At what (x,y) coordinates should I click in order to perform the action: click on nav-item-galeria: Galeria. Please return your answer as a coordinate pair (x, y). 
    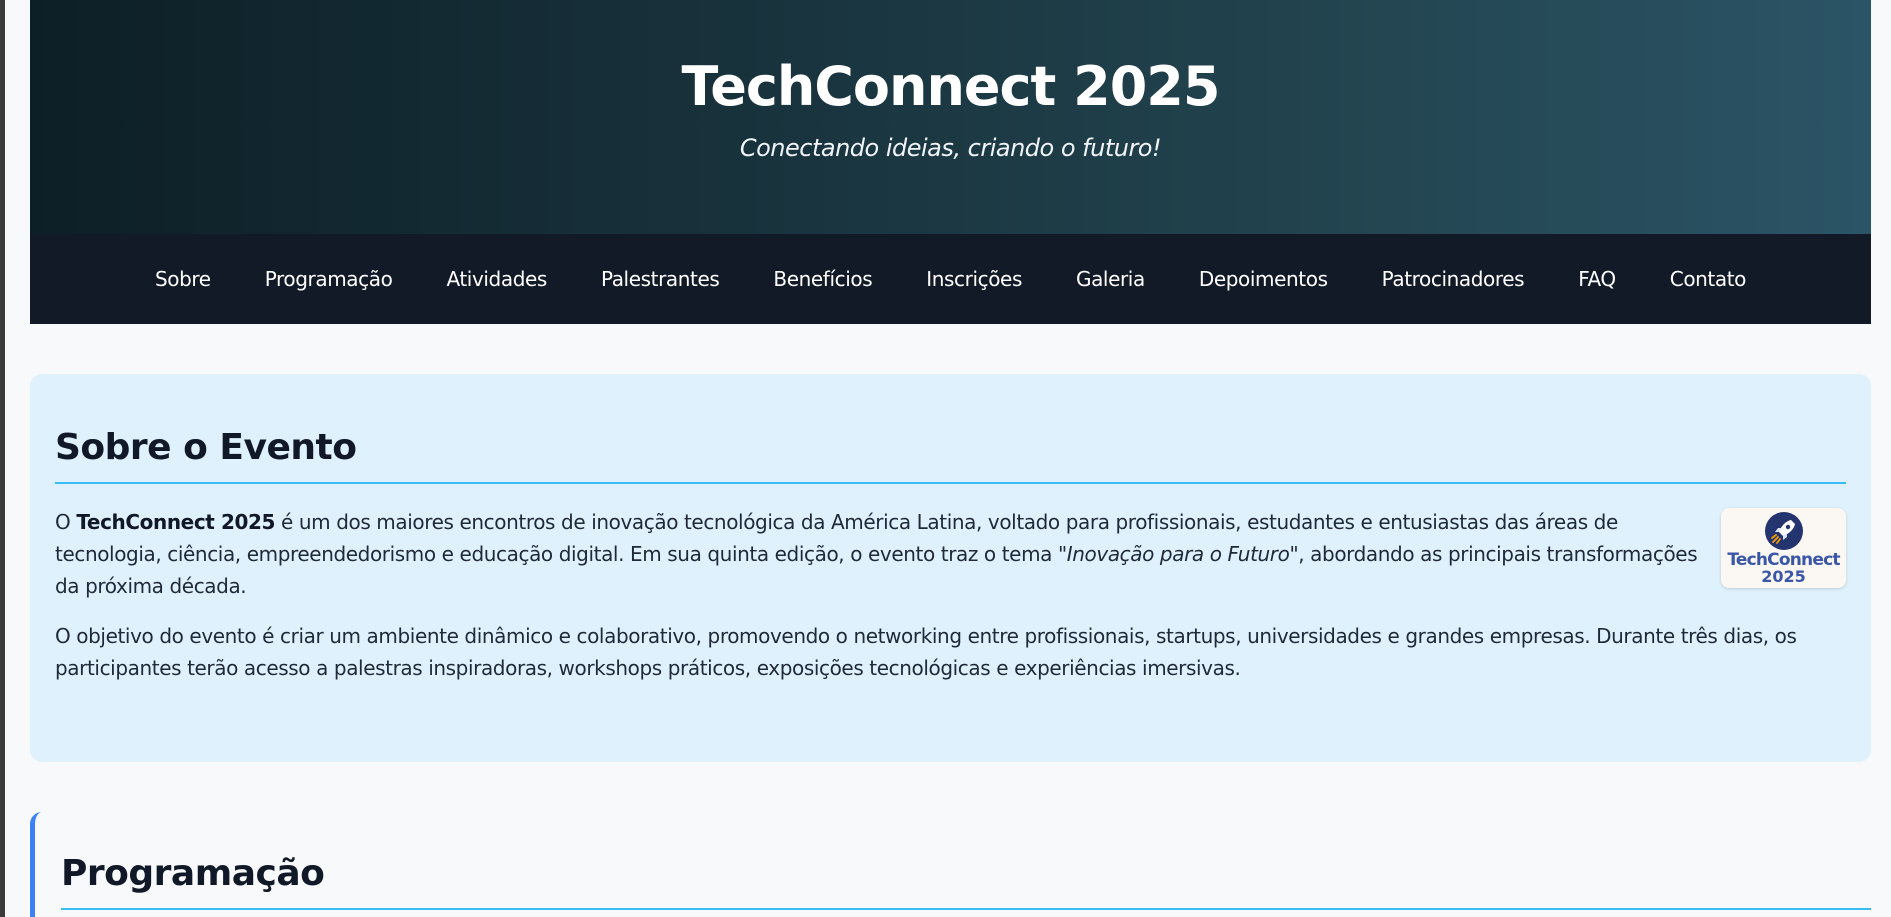
    Looking at the image, I should click on (1110, 279).